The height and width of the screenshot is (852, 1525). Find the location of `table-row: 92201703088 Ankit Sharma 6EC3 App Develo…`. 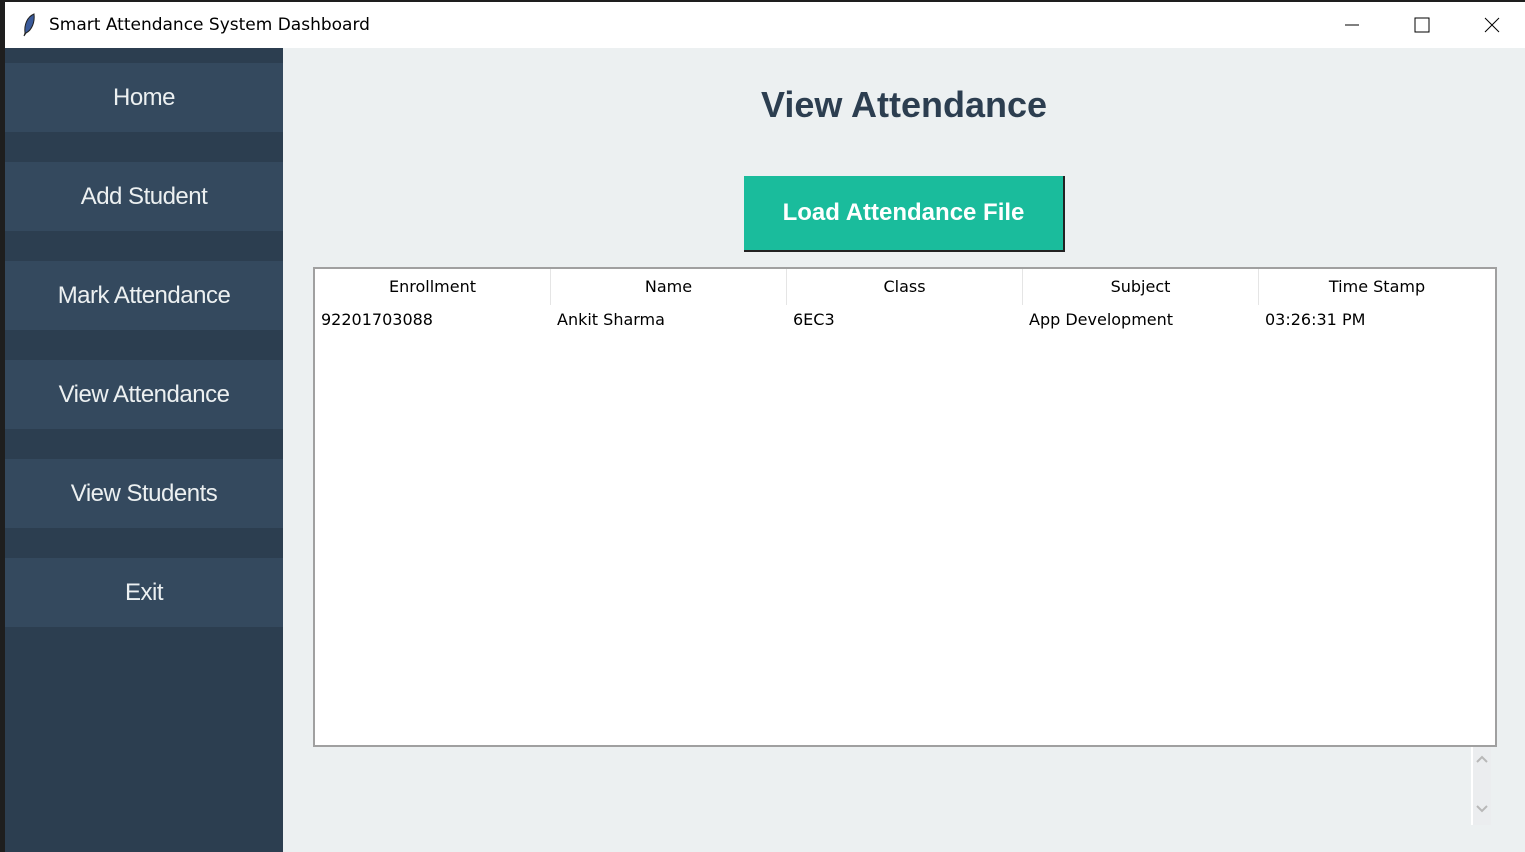

table-row: 92201703088 Ankit Sharma 6EC3 App Develo… is located at coordinates (905, 320).